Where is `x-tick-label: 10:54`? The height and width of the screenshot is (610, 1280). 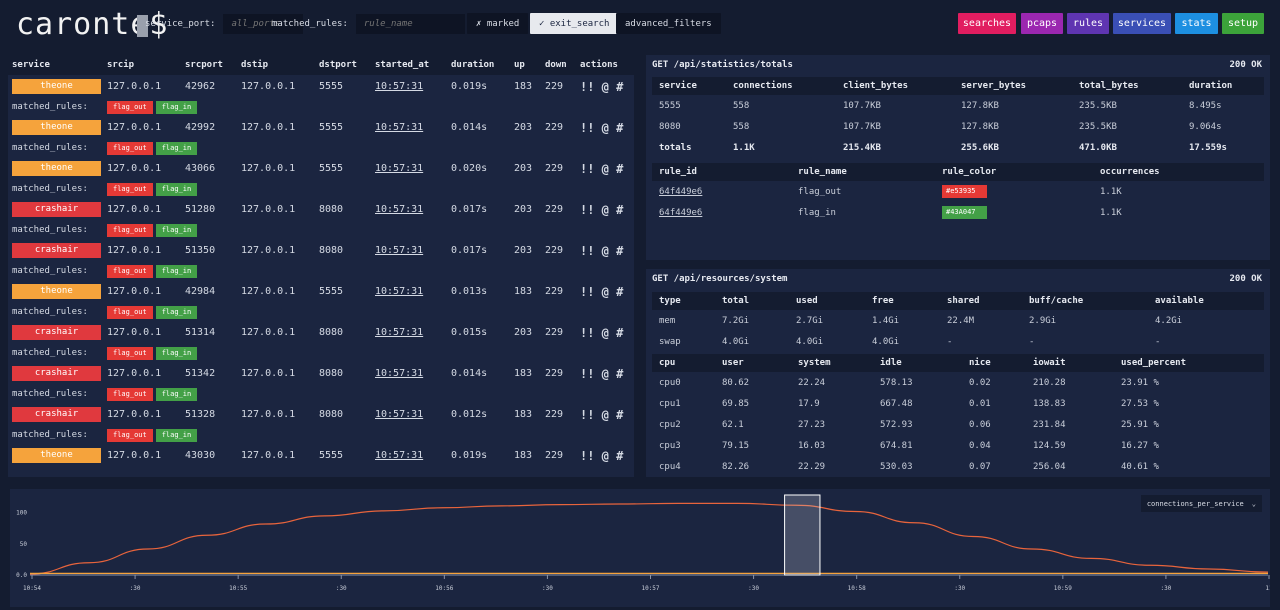
x-tick-label: 10:54 is located at coordinates (32, 588).